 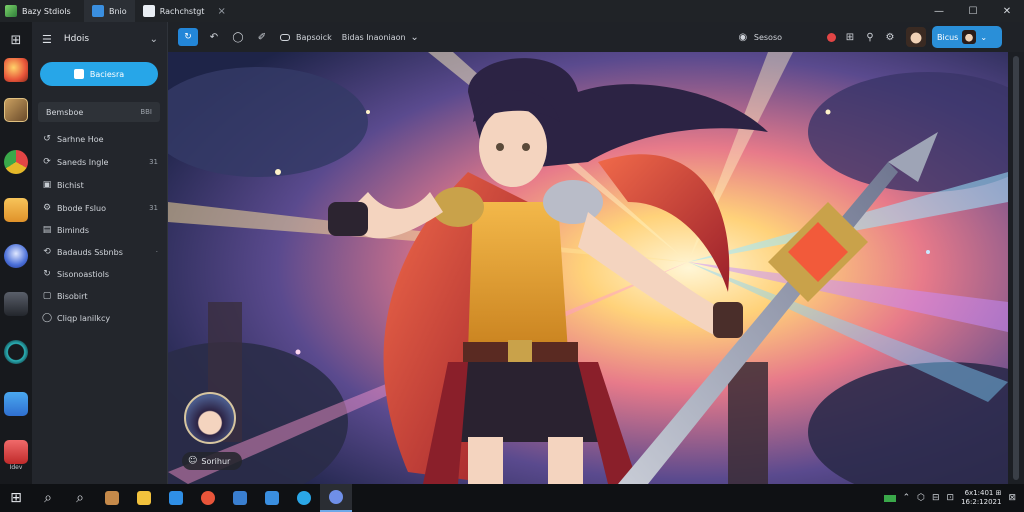 I want to click on clock-date: 16:2:12021, so click(x=981, y=502).